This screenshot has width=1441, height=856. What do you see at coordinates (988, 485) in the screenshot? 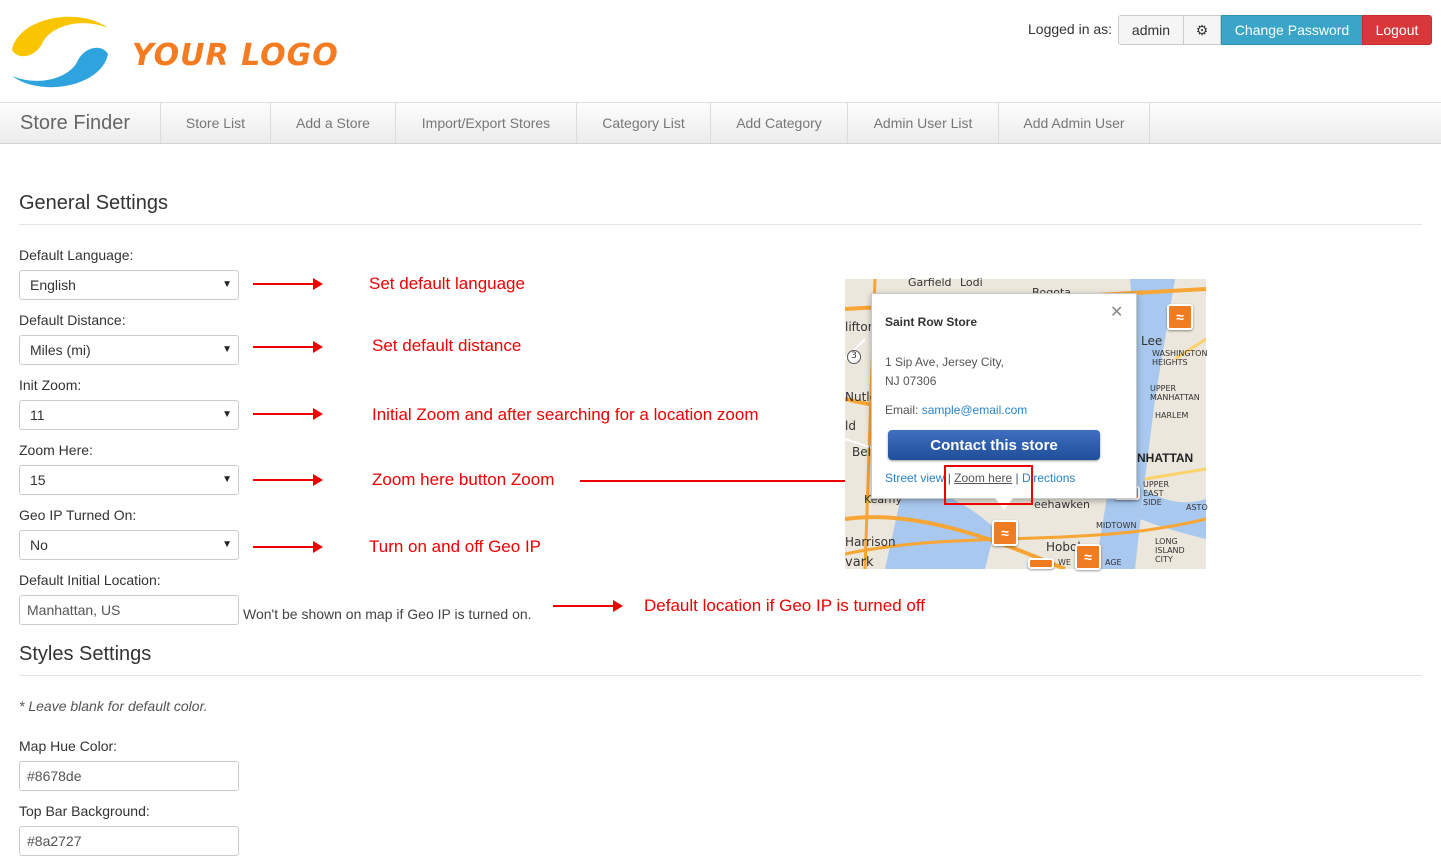
I see `zoom-here-highlight-box` at bounding box center [988, 485].